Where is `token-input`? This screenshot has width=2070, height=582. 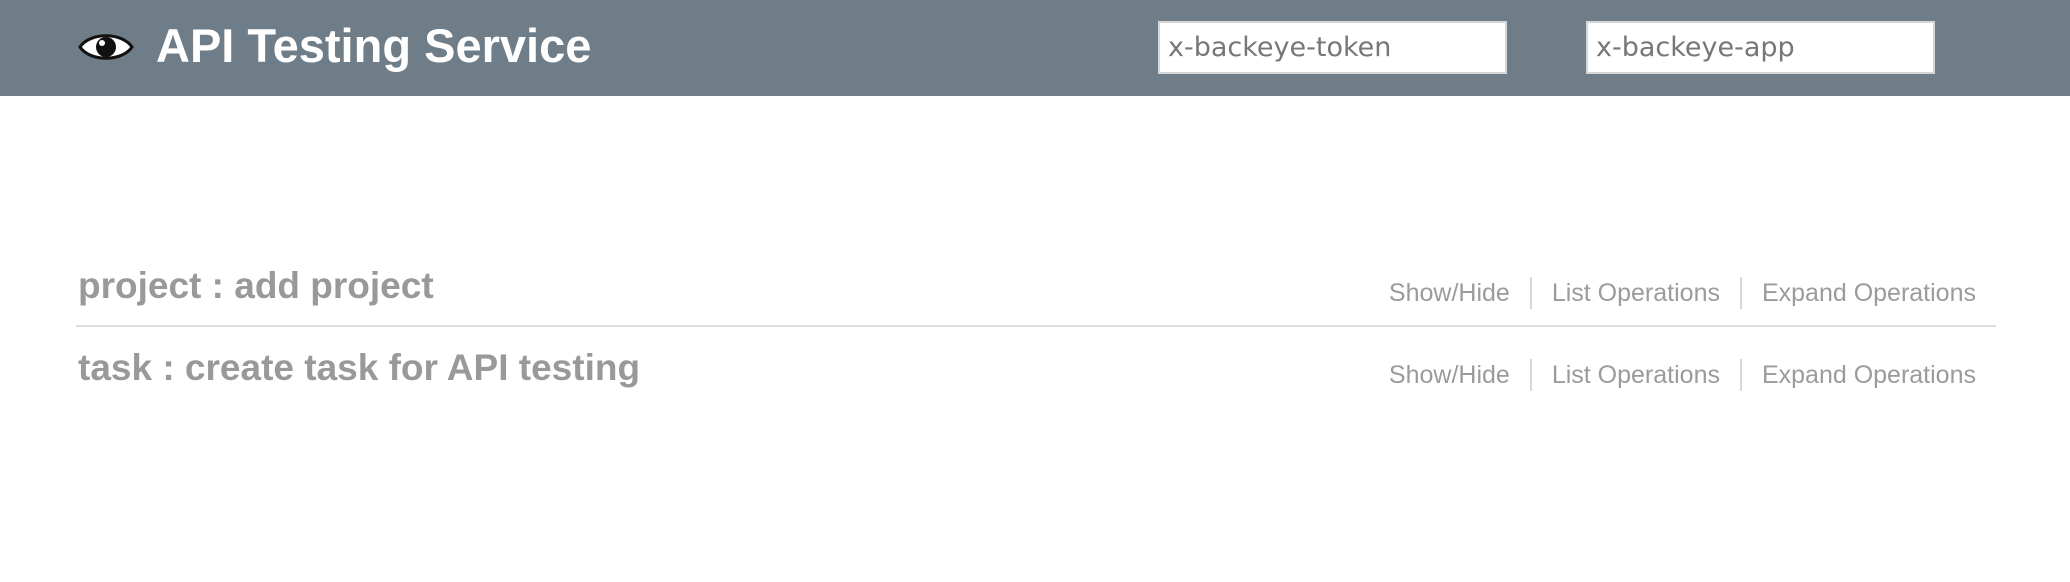 token-input is located at coordinates (1332, 47).